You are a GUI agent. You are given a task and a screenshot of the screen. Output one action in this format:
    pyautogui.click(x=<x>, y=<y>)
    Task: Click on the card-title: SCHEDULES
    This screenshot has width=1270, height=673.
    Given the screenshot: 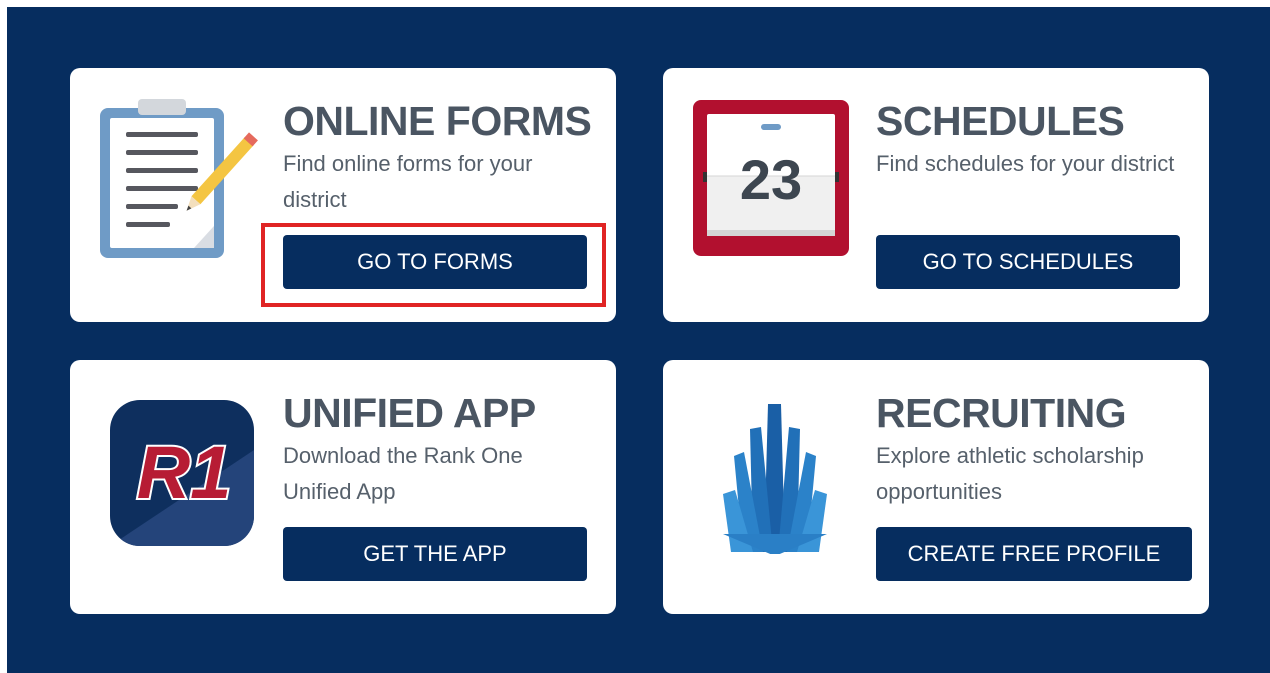 What is the action you would take?
    pyautogui.click(x=1000, y=121)
    